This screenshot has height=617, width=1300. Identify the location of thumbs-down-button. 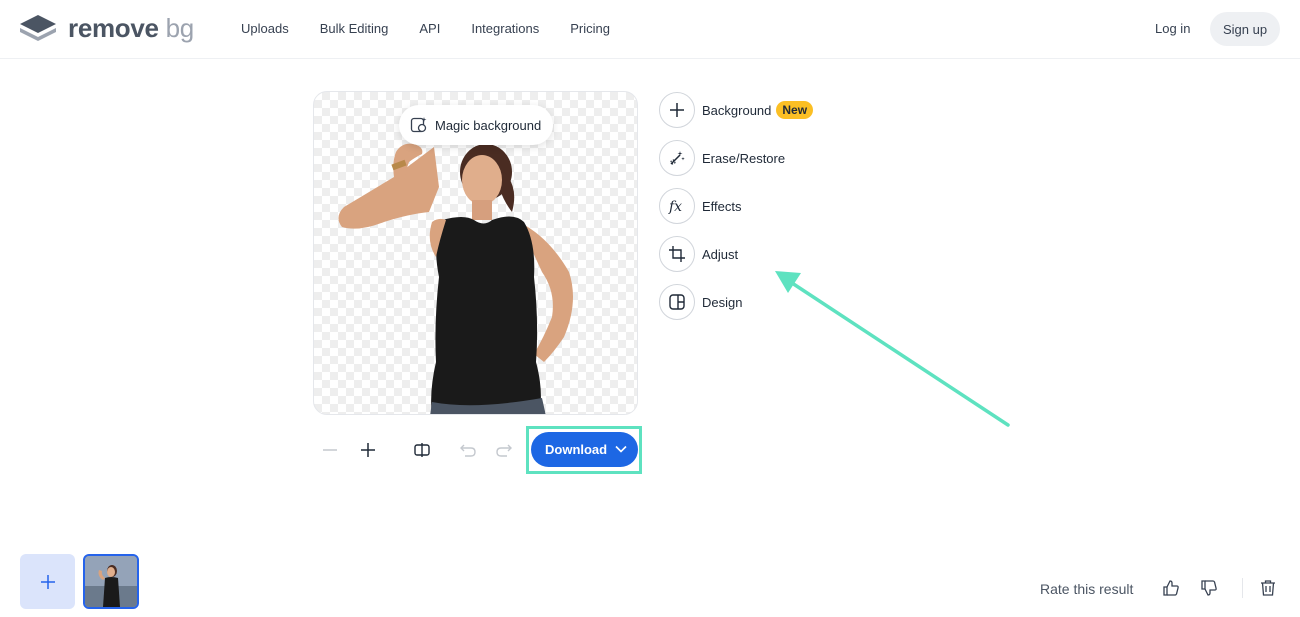
(1209, 588).